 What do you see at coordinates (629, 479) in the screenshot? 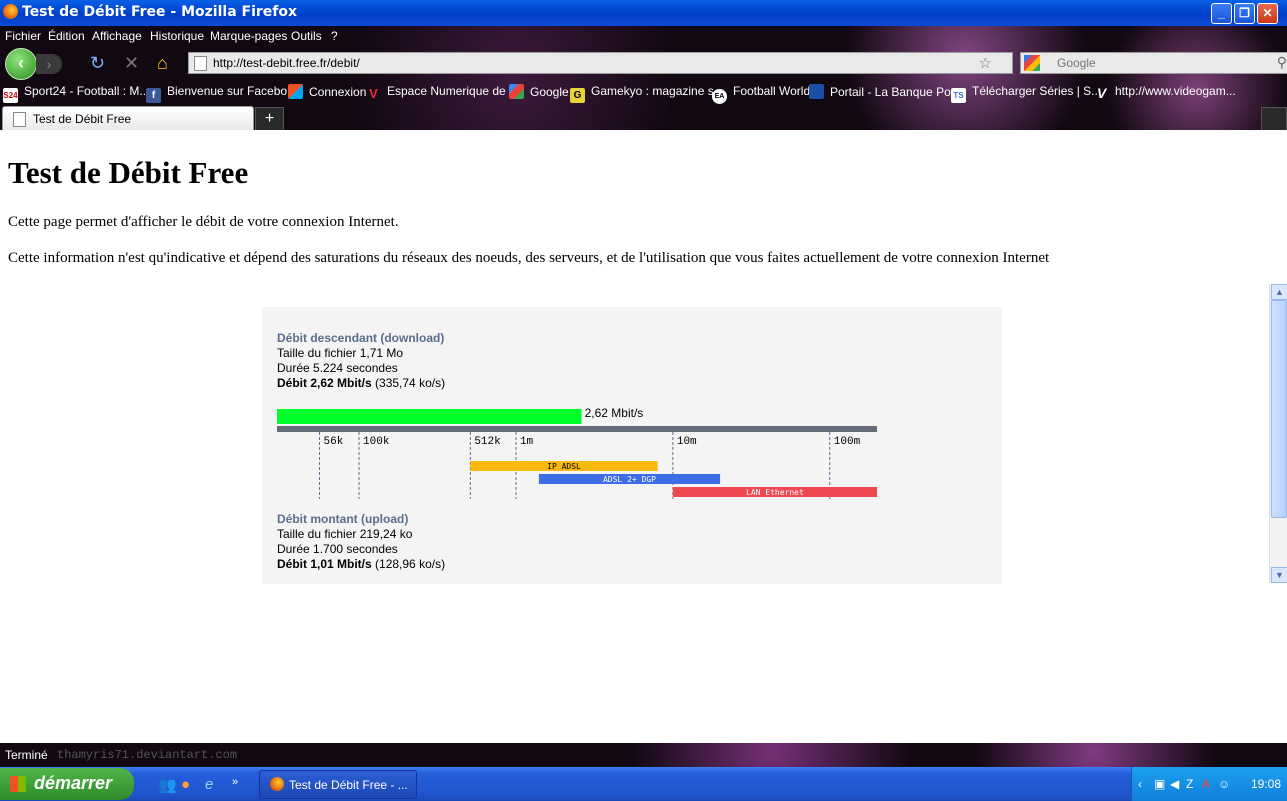
I see `range-label: ADSL 2+ DGP` at bounding box center [629, 479].